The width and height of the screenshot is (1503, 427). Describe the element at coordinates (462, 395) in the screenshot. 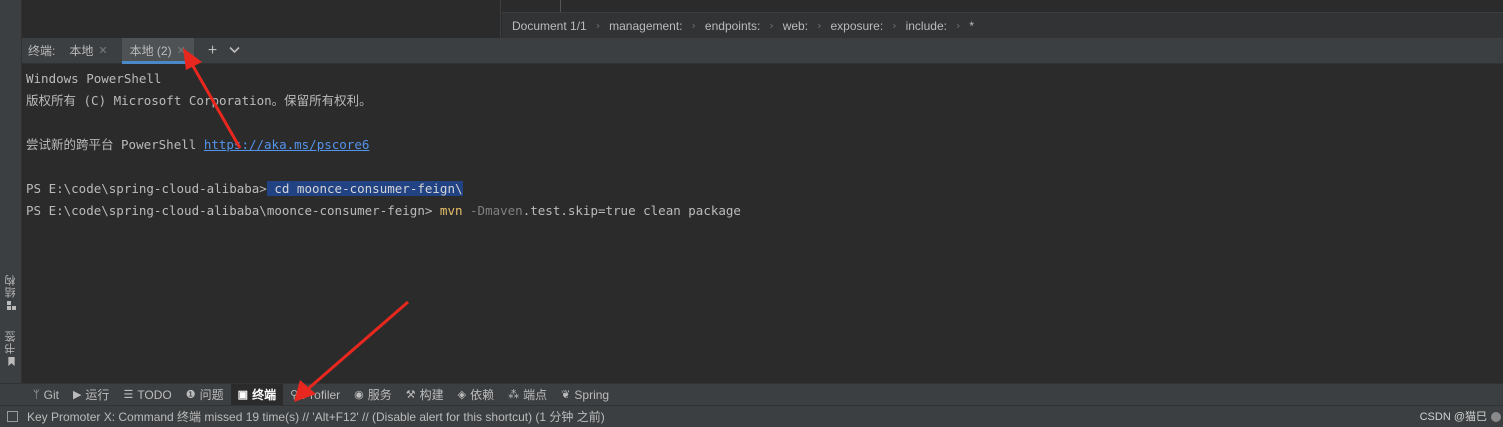

I see `dependencies-icon: ◈` at that location.